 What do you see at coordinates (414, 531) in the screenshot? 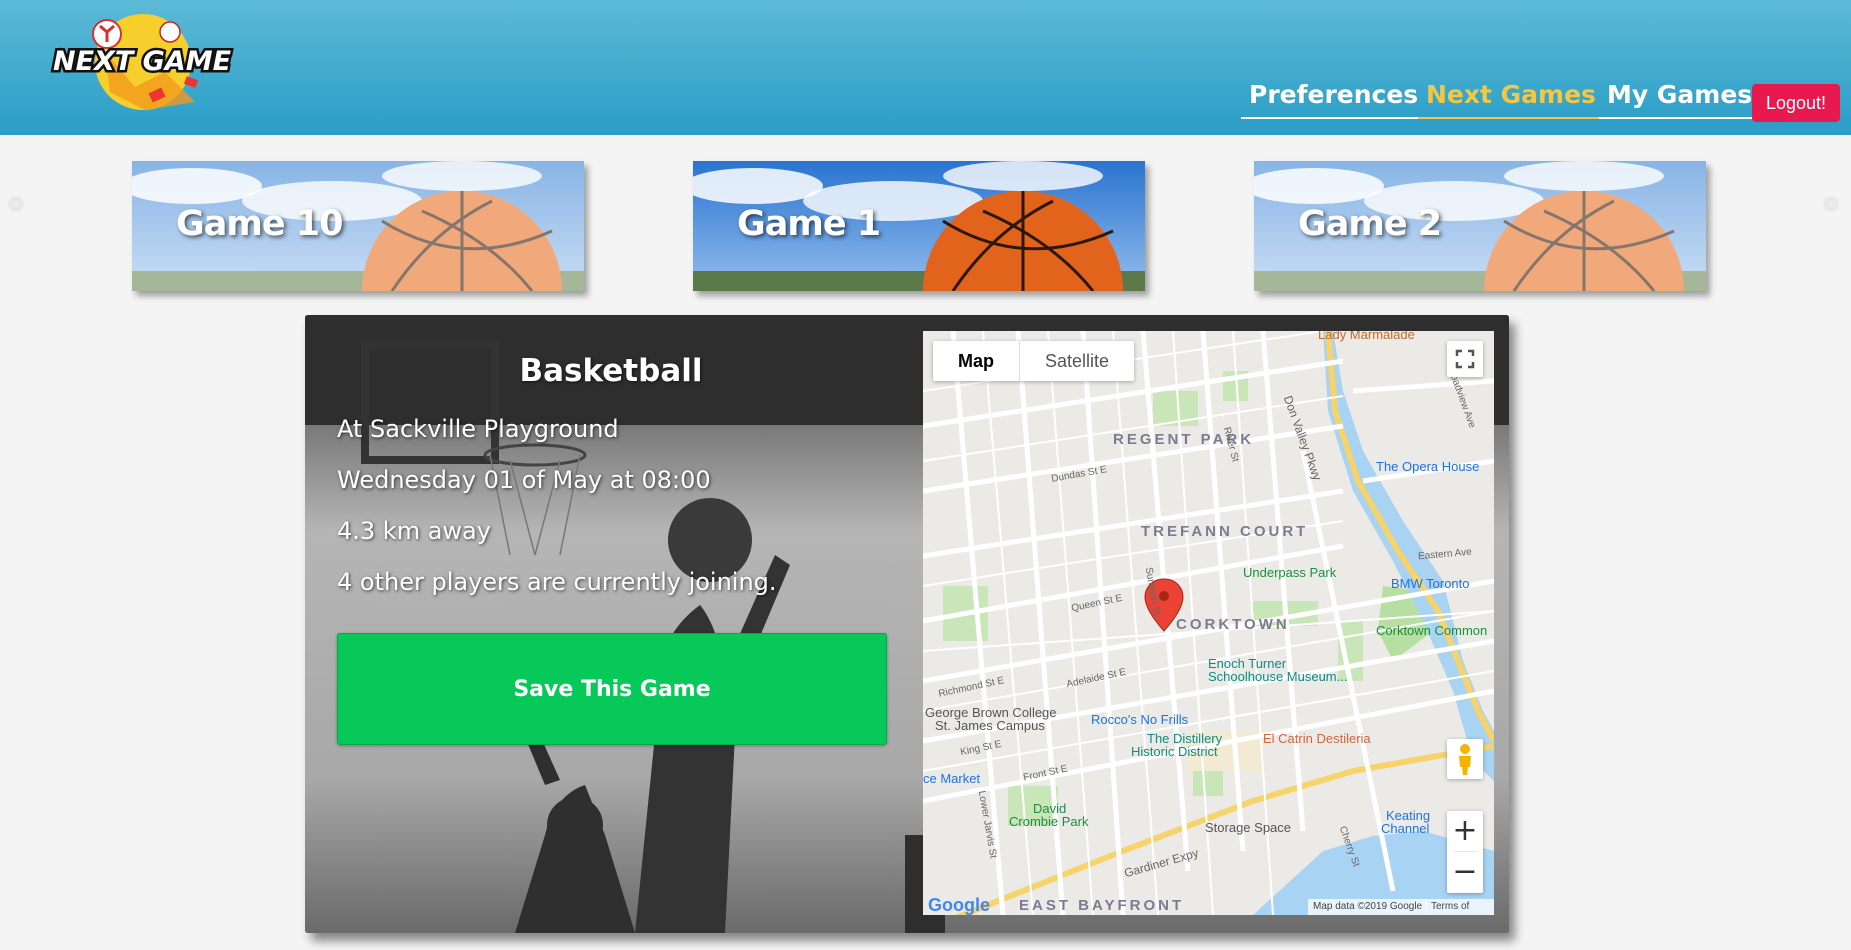
I see `game-distance: 4.3 km away` at bounding box center [414, 531].